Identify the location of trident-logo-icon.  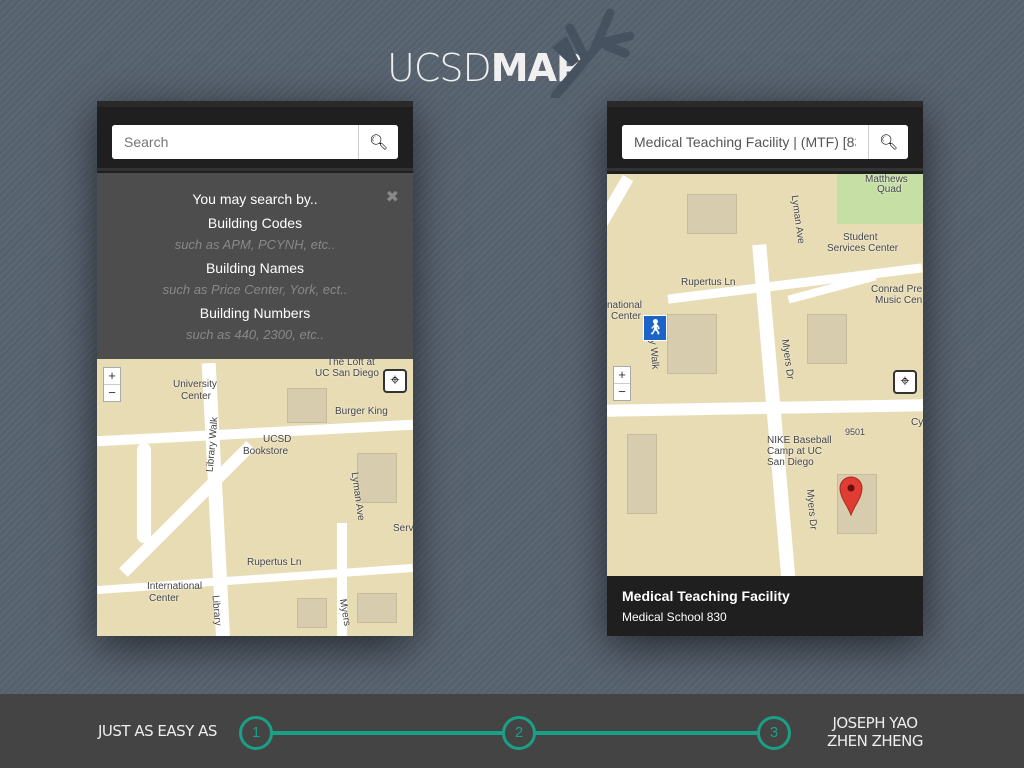
(592, 53).